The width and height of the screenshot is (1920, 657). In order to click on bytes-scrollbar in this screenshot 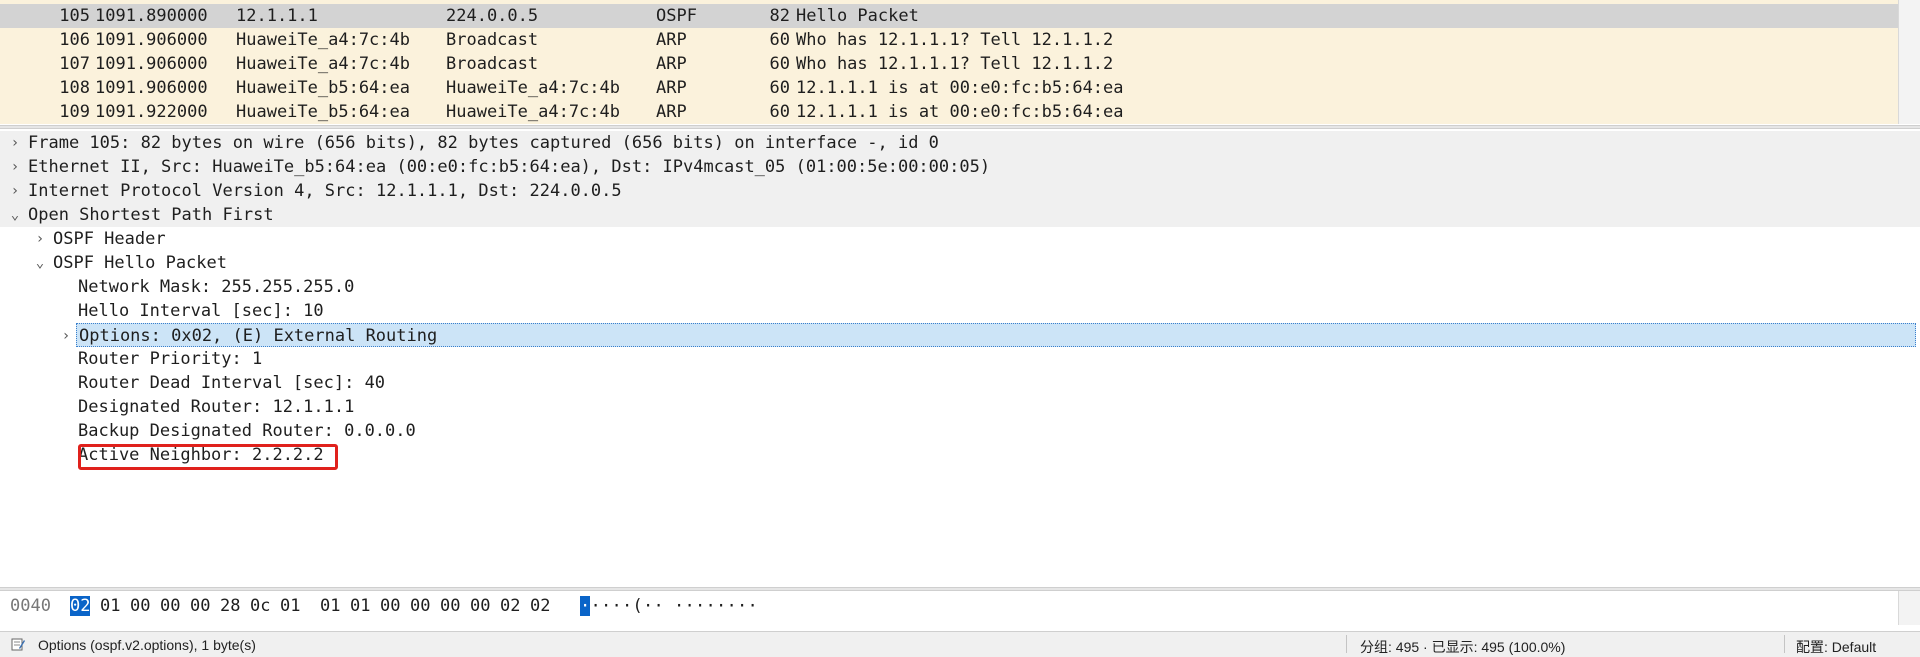, I will do `click(1909, 608)`.